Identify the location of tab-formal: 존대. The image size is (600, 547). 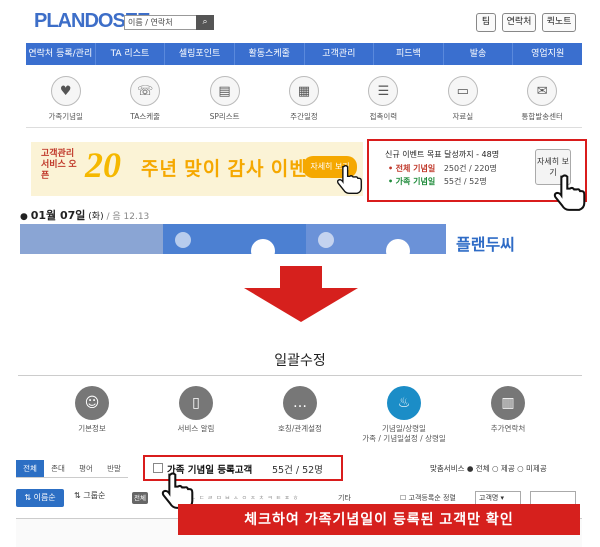
(58, 469).